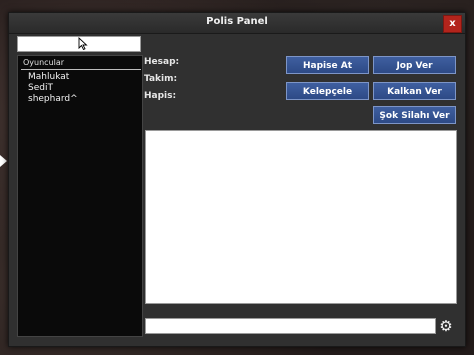 The width and height of the screenshot is (474, 355). Describe the element at coordinates (160, 96) in the screenshot. I see `hapis-label: Hapis:` at that location.